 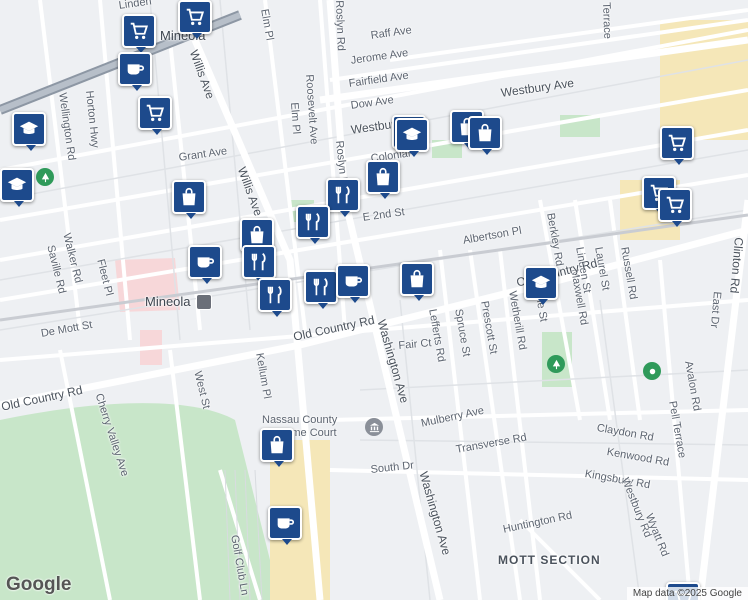 What do you see at coordinates (204, 302) in the screenshot?
I see `train-station-icon` at bounding box center [204, 302].